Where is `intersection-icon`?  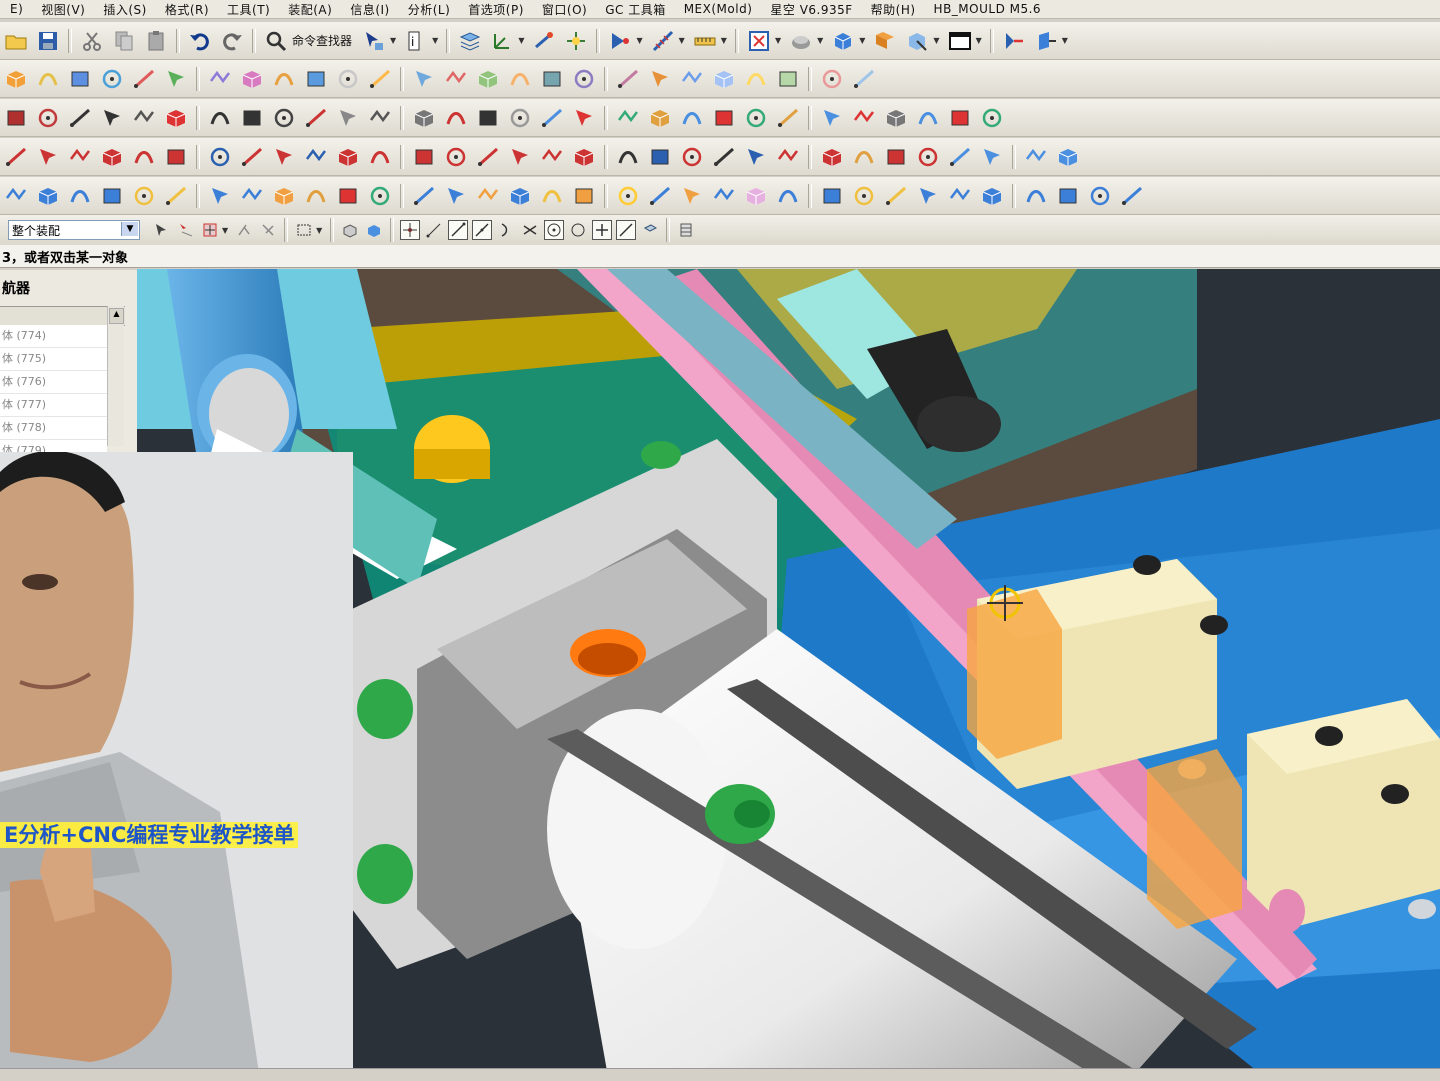 intersection-icon is located at coordinates (530, 230).